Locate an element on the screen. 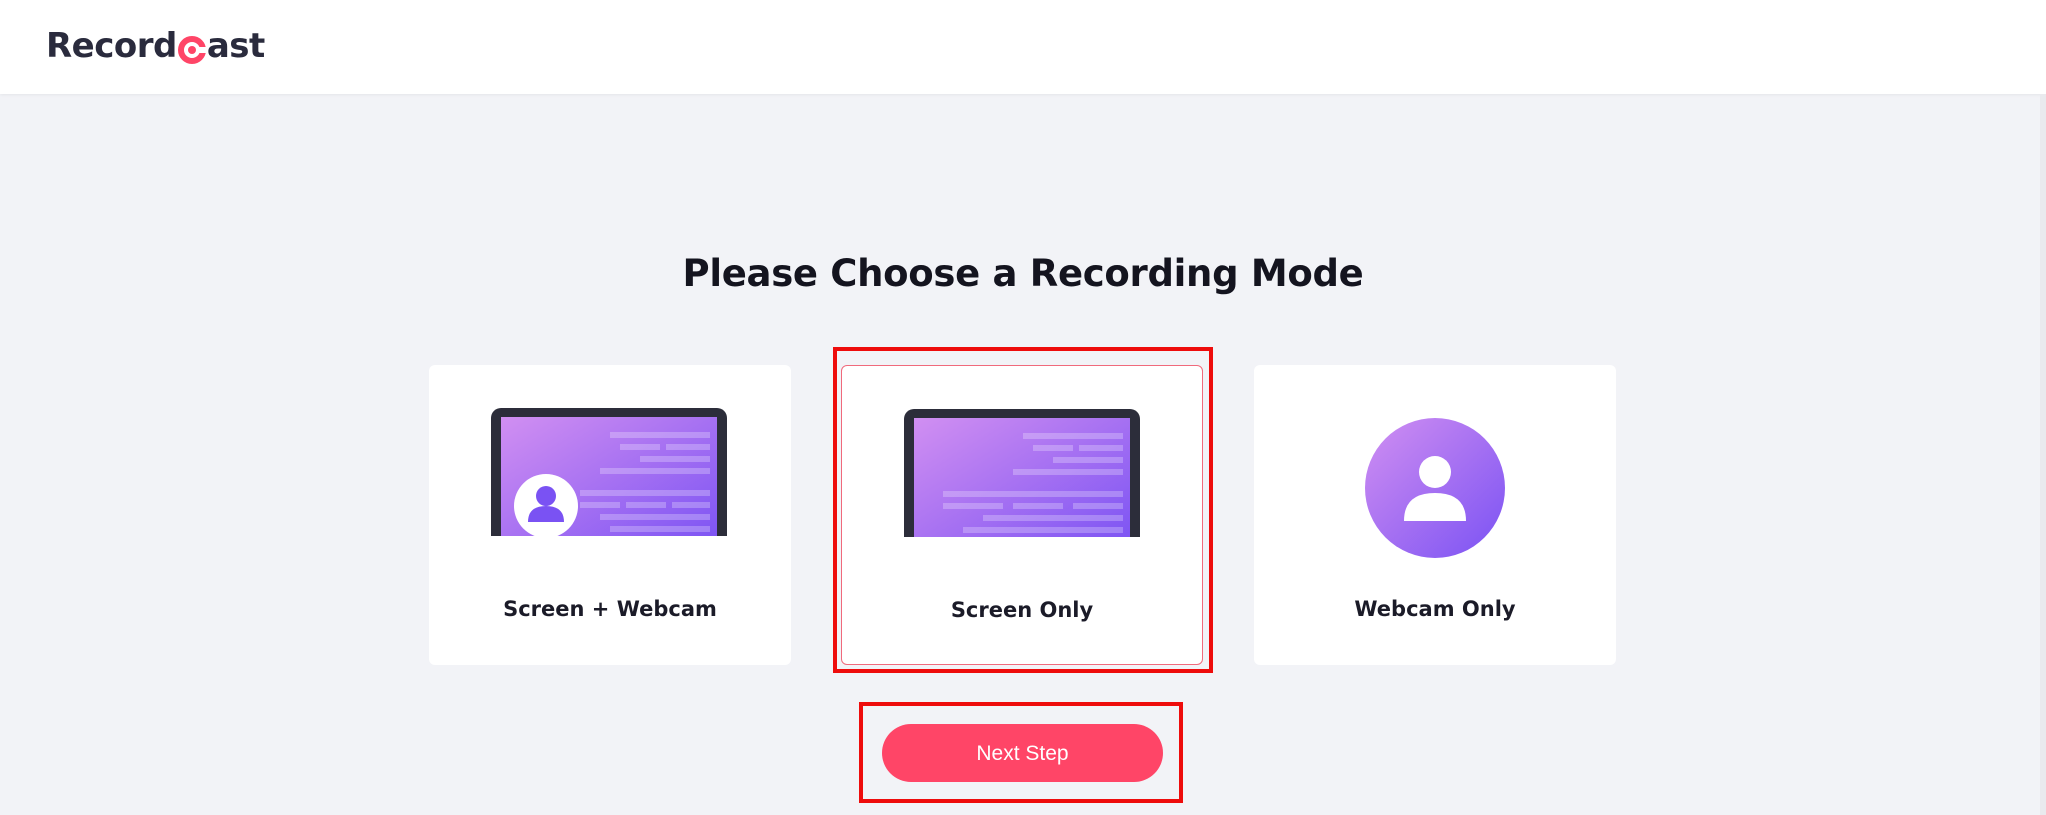 Image resolution: width=2046 pixels, height=815 pixels. mode-card-screen-webcam: Screen + Webcam is located at coordinates (610, 515).